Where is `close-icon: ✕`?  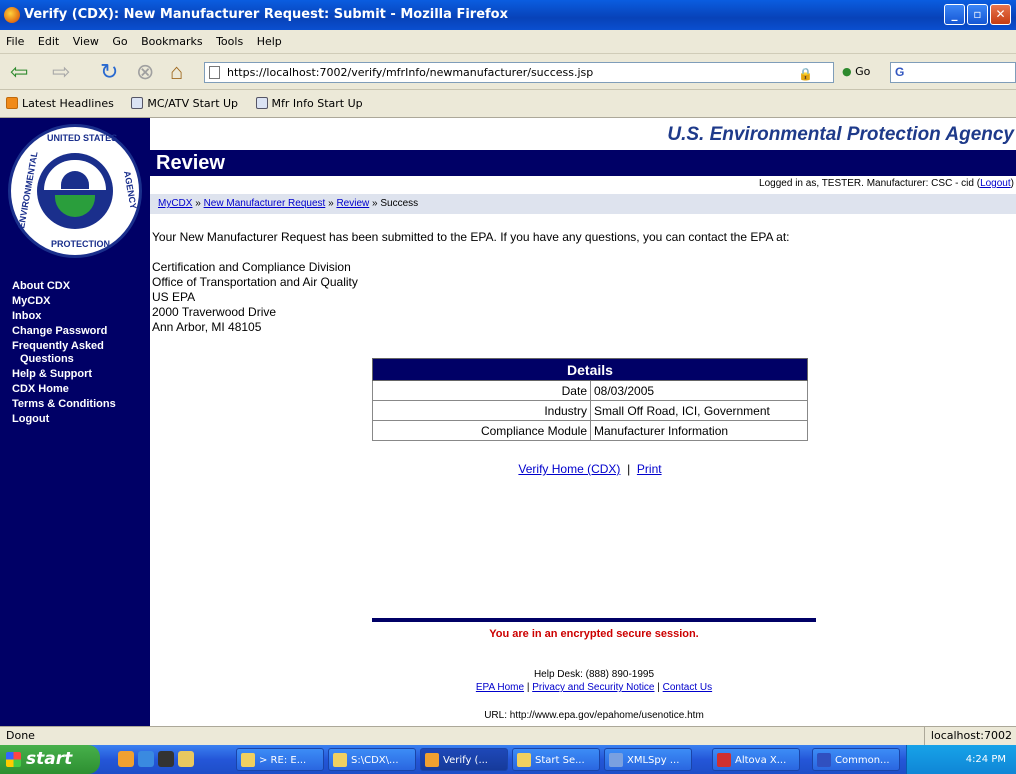
close-icon: ✕ is located at coordinates (1000, 14).